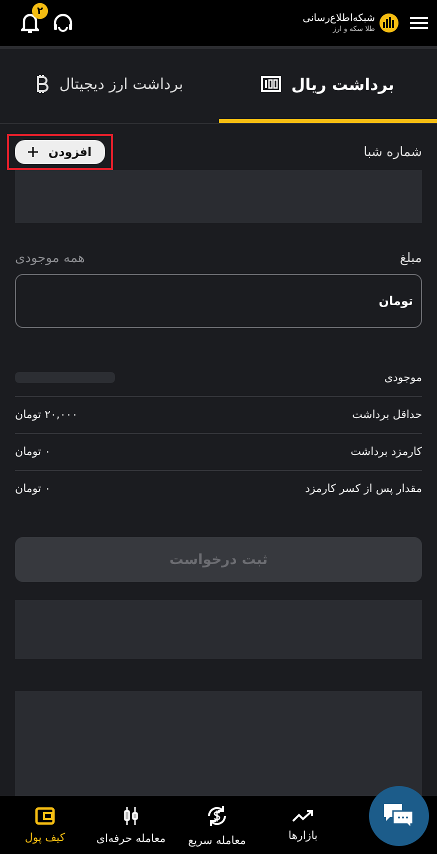 Image resolution: width=437 pixels, height=854 pixels. I want to click on bitcoin-icon, so click(42, 84).